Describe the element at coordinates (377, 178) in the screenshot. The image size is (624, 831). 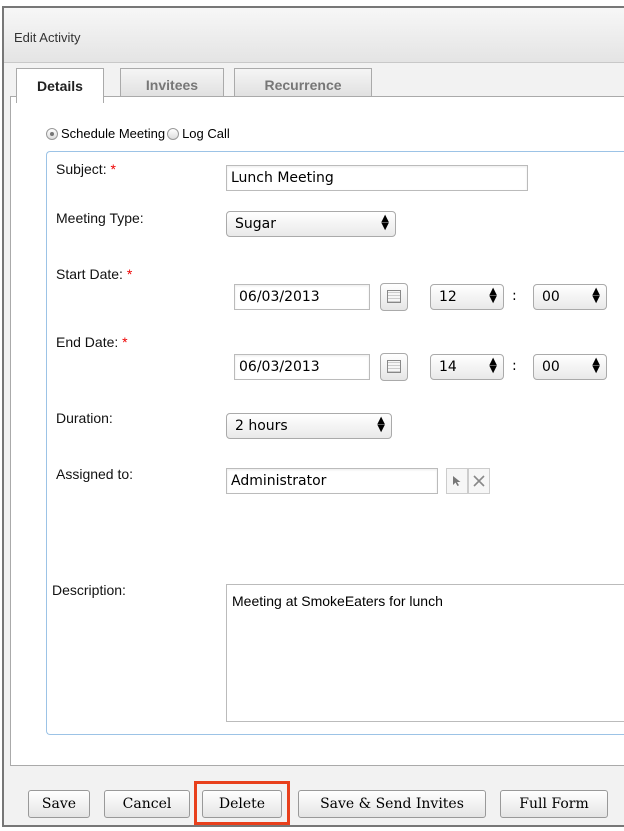
I see `subject-input` at that location.